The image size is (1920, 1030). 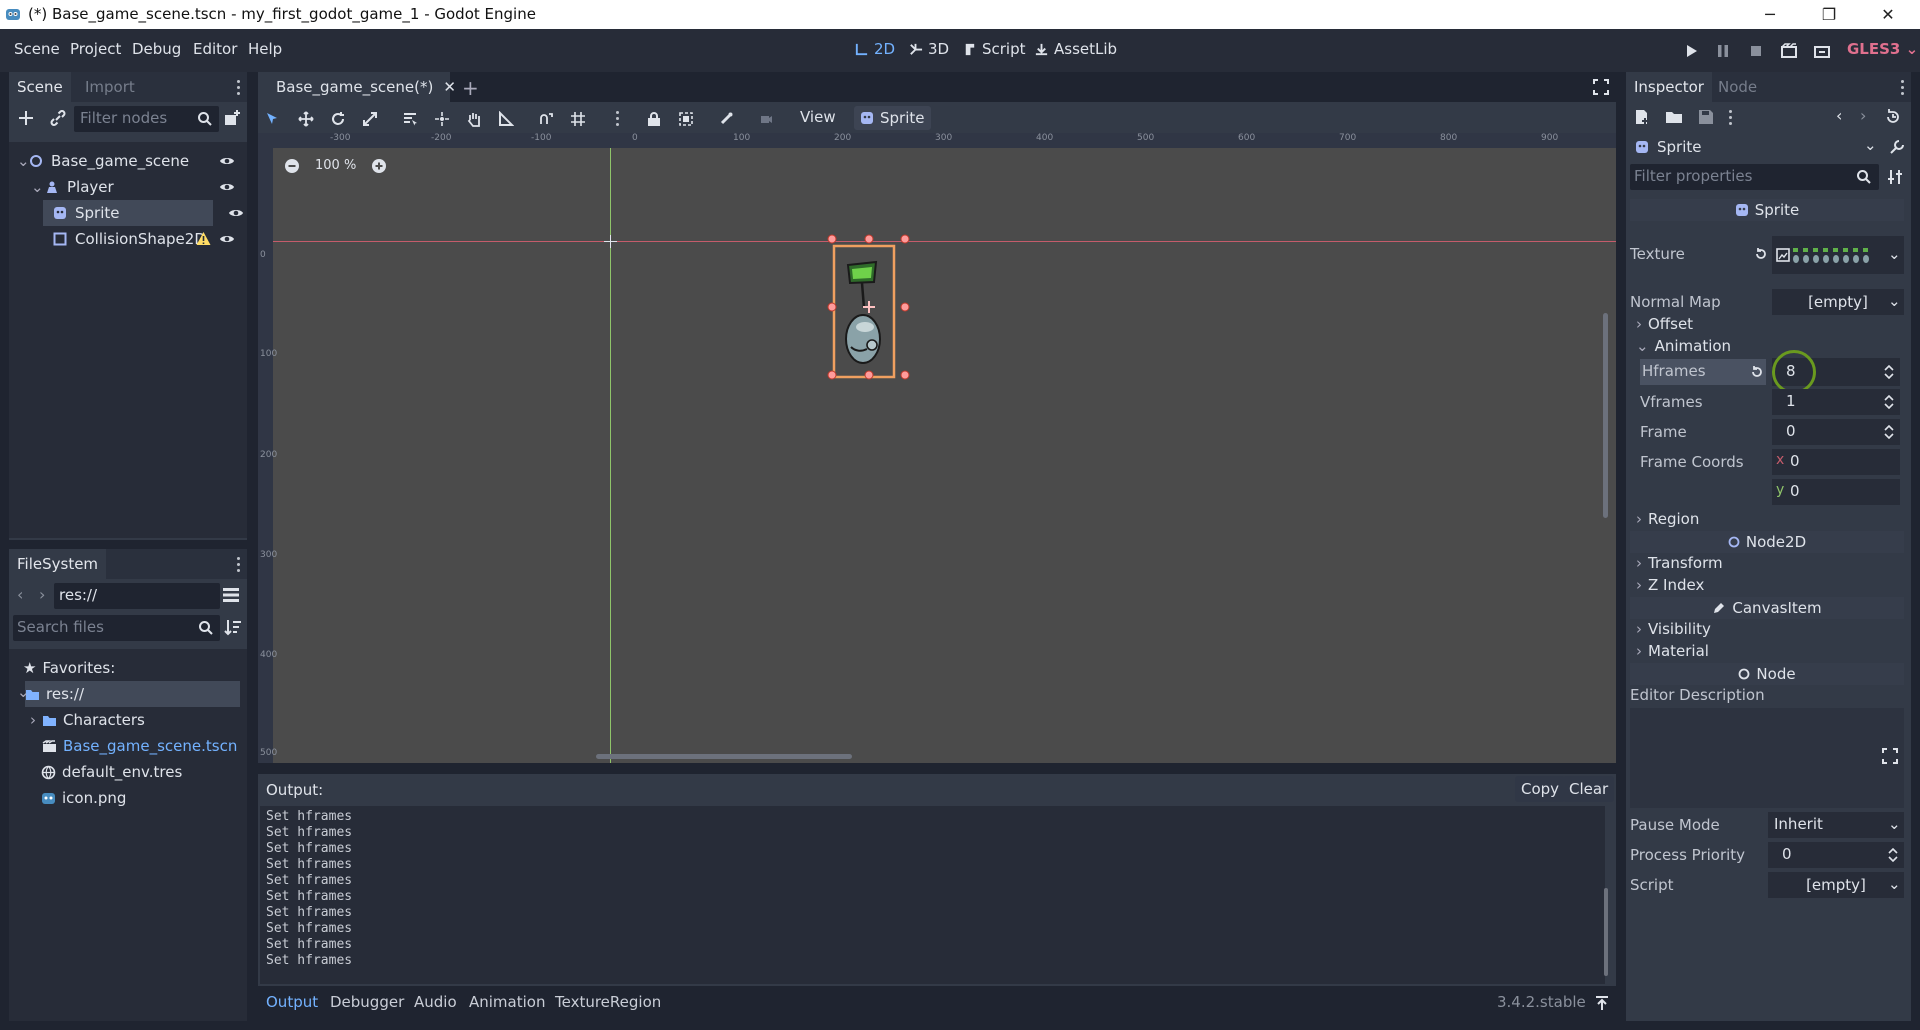 I want to click on link-icon, so click(x=58, y=118).